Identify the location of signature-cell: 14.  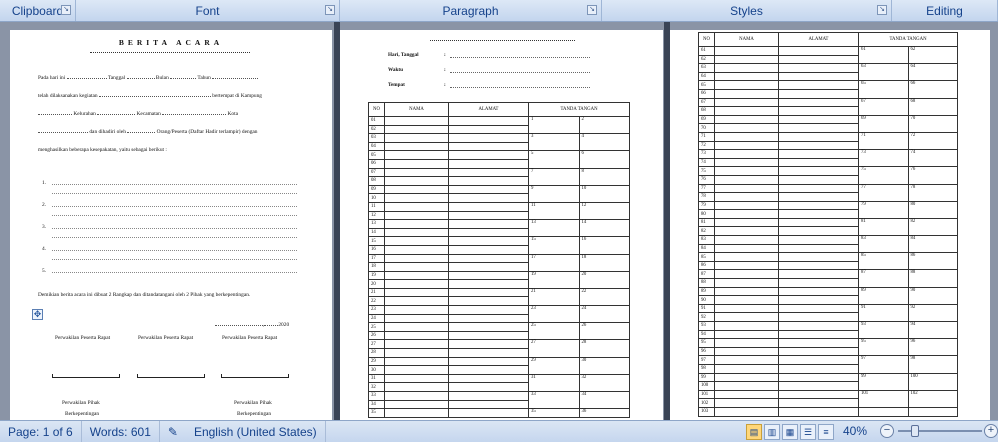
(604, 228).